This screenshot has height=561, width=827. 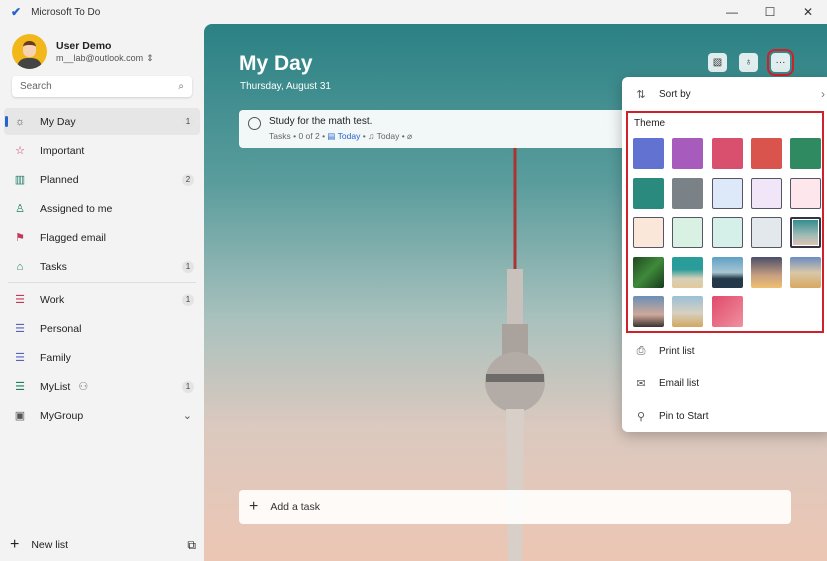 I want to click on image-icon: ▧, so click(x=717, y=62).